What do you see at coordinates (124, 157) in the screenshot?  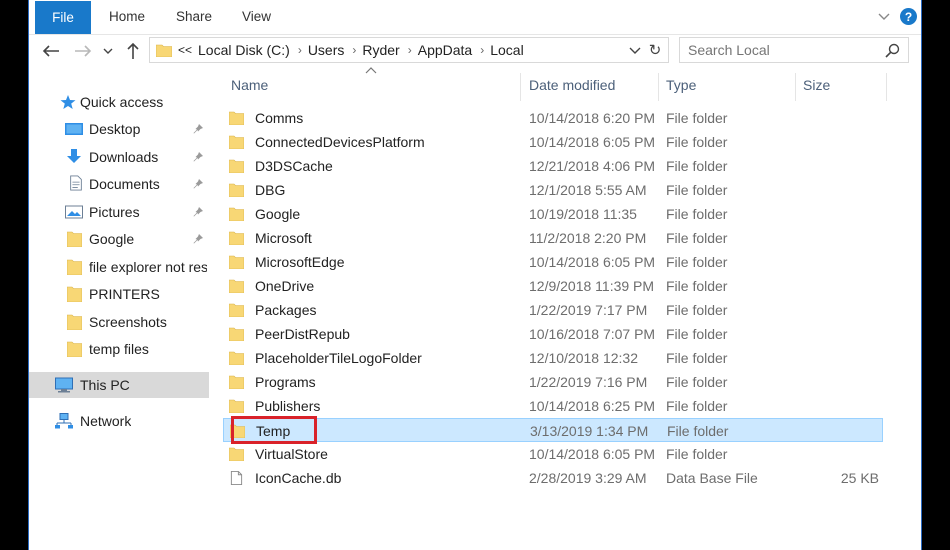 I see `sidebar-label: Downloads` at bounding box center [124, 157].